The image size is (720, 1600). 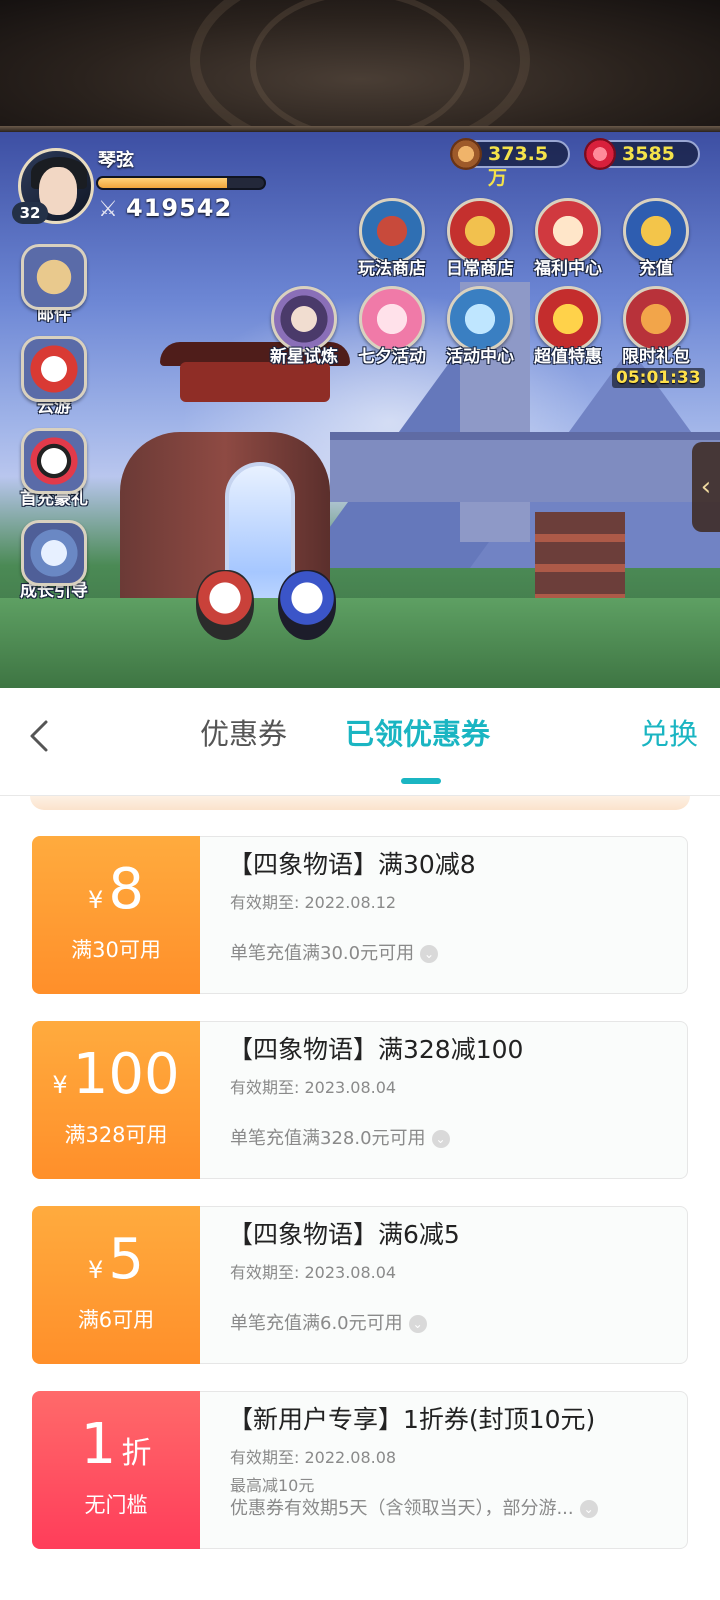 I want to click on exchange-button: 兑换, so click(x=669, y=734).